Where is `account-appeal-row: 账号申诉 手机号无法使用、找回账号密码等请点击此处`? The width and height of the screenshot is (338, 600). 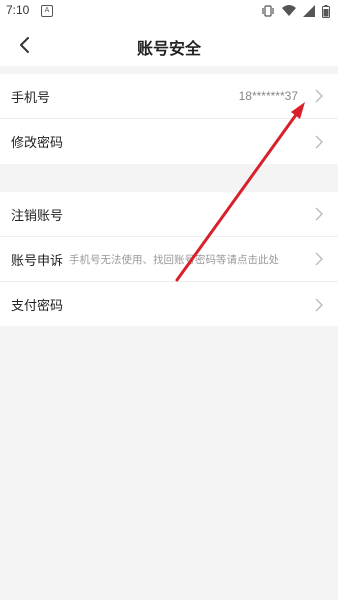 account-appeal-row: 账号申诉 手机号无法使用、找回账号密码等请点击此处 is located at coordinates (169, 259).